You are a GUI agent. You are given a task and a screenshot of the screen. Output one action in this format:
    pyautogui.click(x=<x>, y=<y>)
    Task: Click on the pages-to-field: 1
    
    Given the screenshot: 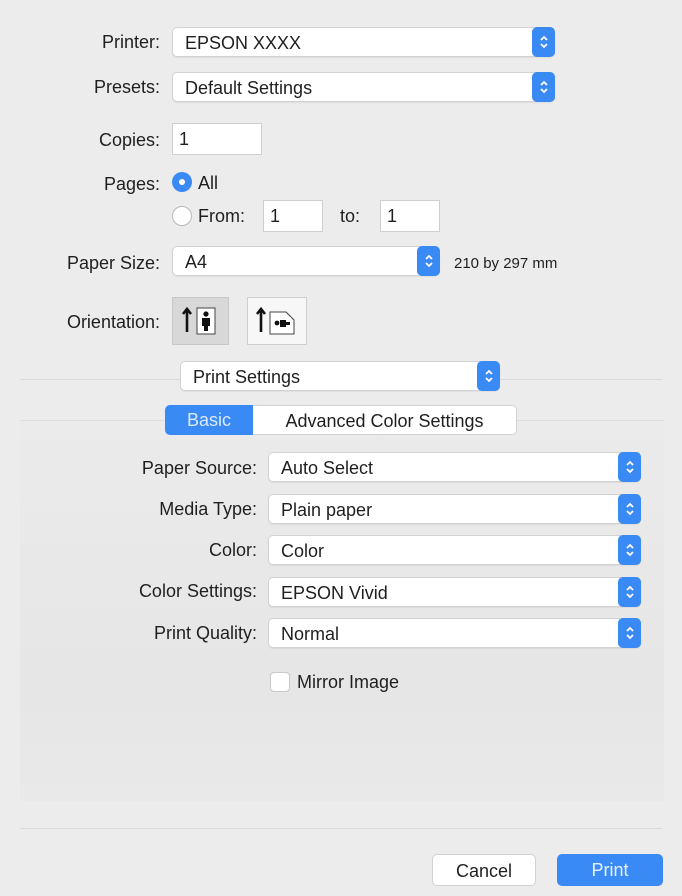 What is the action you would take?
    pyautogui.click(x=410, y=216)
    